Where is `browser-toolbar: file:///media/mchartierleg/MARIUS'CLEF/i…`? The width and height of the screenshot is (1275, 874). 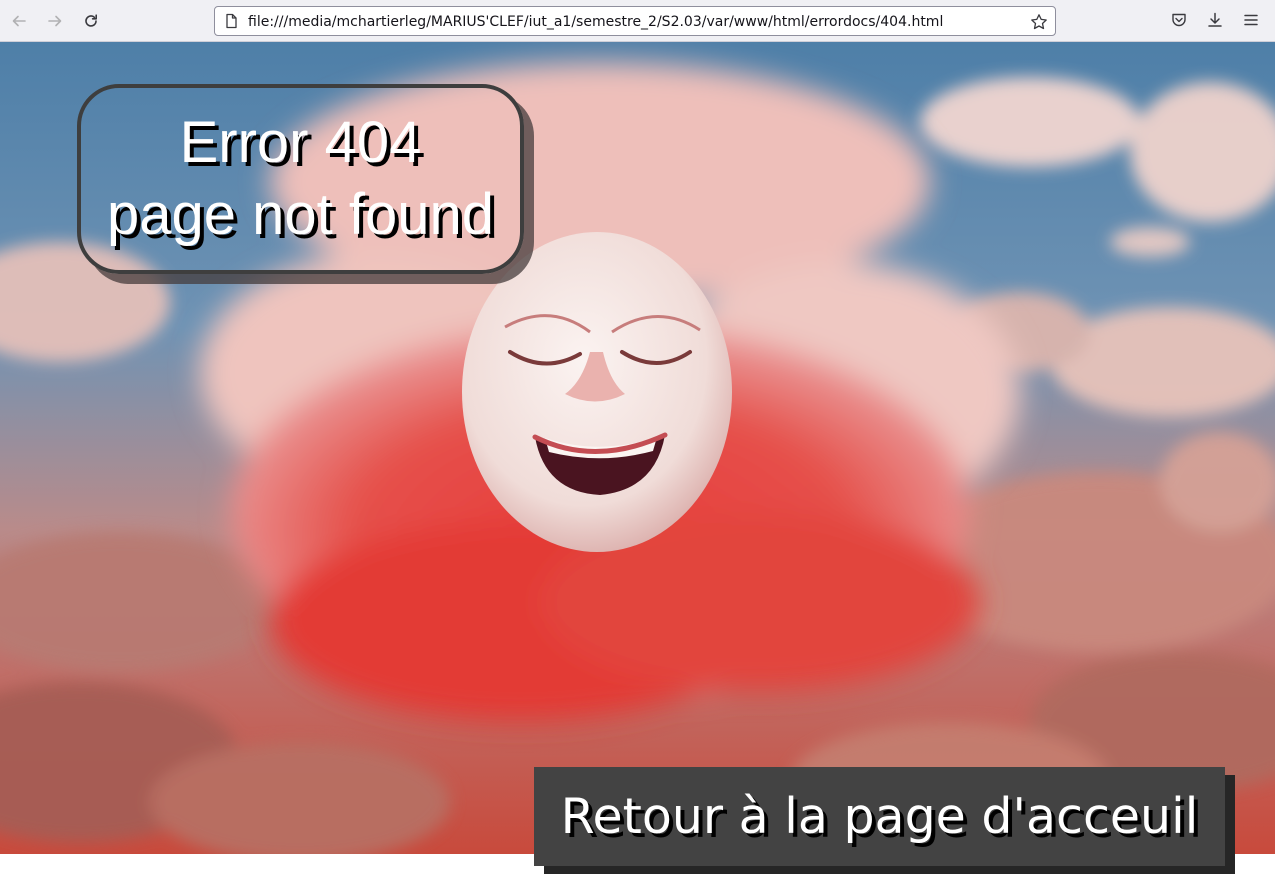 browser-toolbar: file:///media/mchartierleg/MARIUS'CLEF/i… is located at coordinates (637, 21).